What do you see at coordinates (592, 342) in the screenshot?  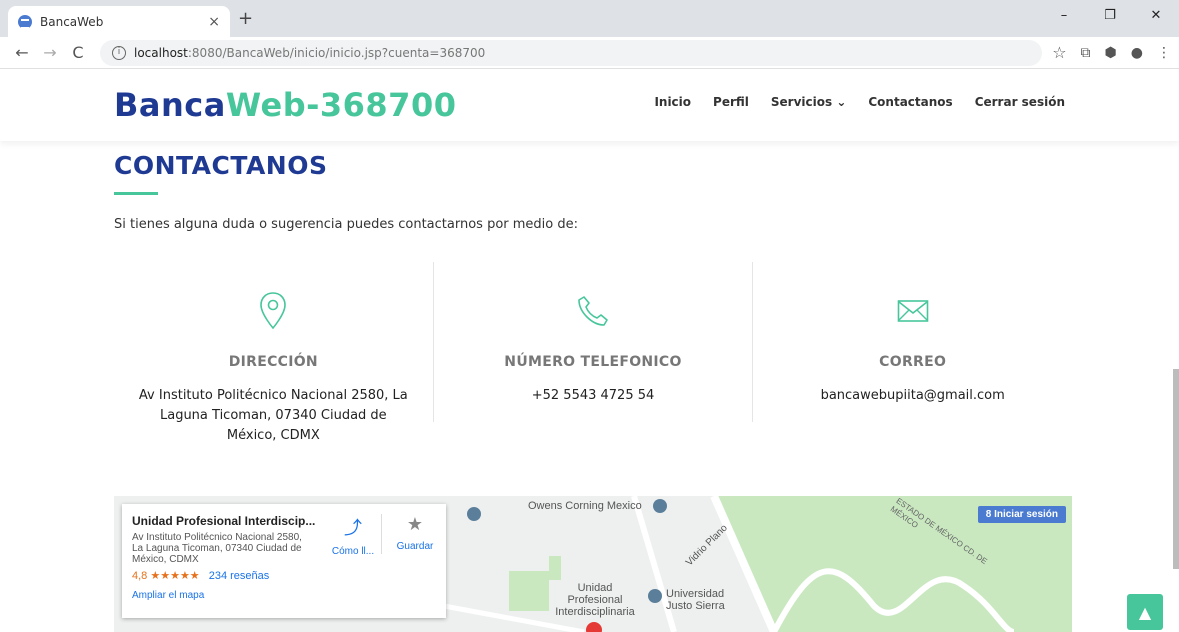 I see `phone-column: NÚMERO TELEFONICO +52 5543 4725 54` at bounding box center [592, 342].